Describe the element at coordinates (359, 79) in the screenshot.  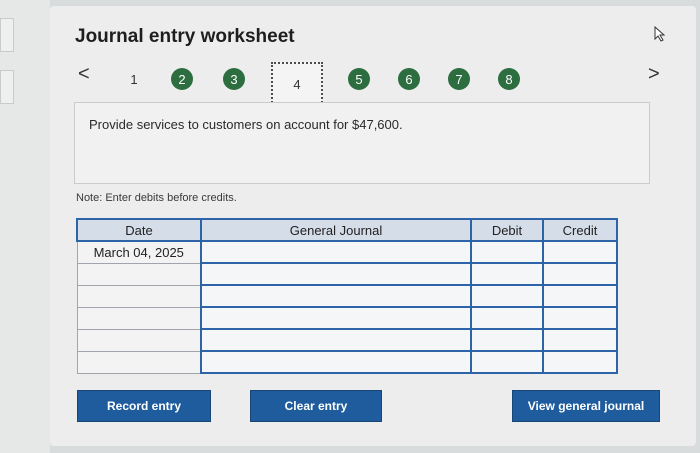
I see `step-5: 5` at that location.